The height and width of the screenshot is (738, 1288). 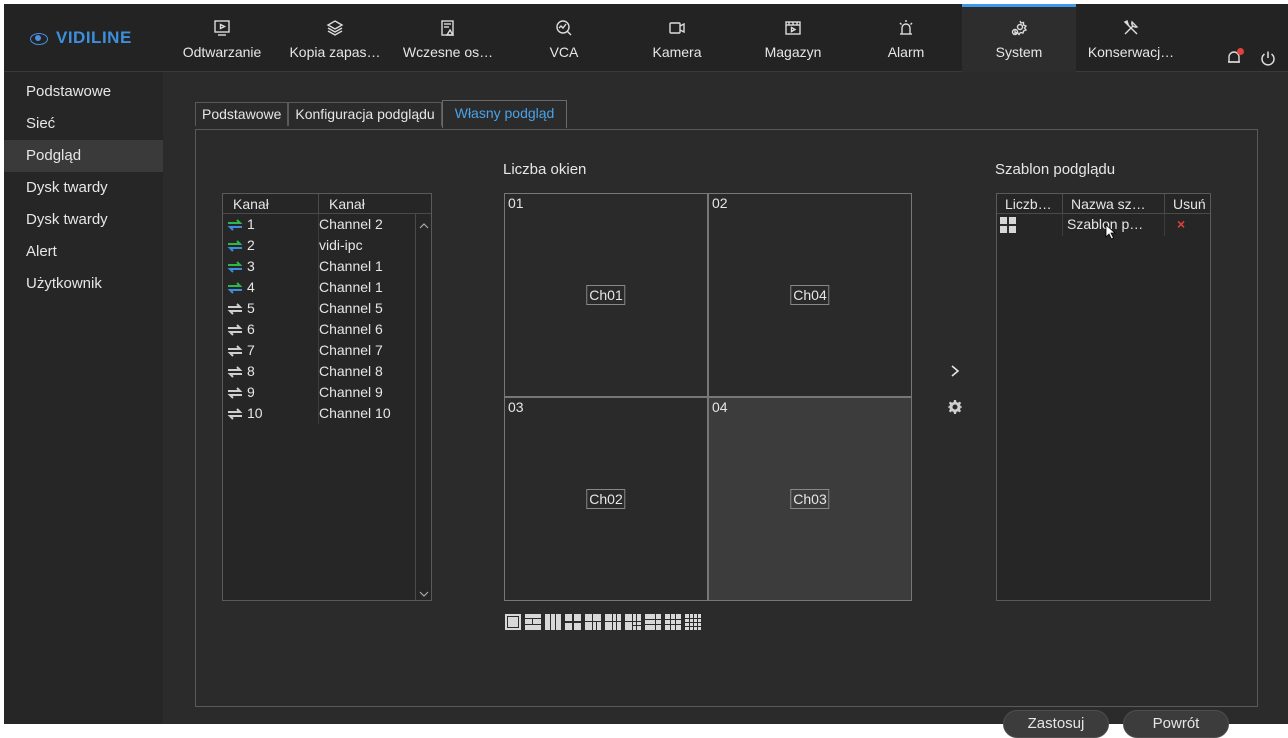 I want to click on channel-scrollbar, so click(x=423, y=407).